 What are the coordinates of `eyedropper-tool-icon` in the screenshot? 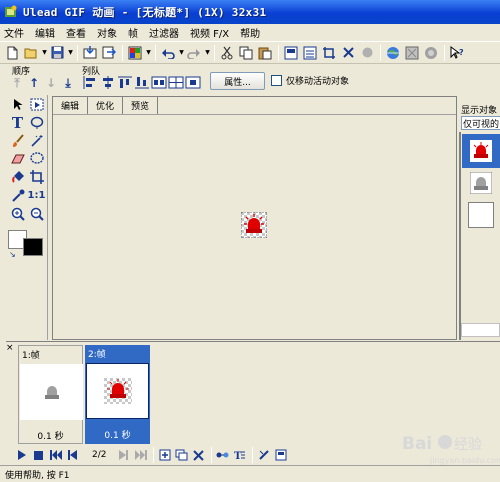 It's located at (17, 195).